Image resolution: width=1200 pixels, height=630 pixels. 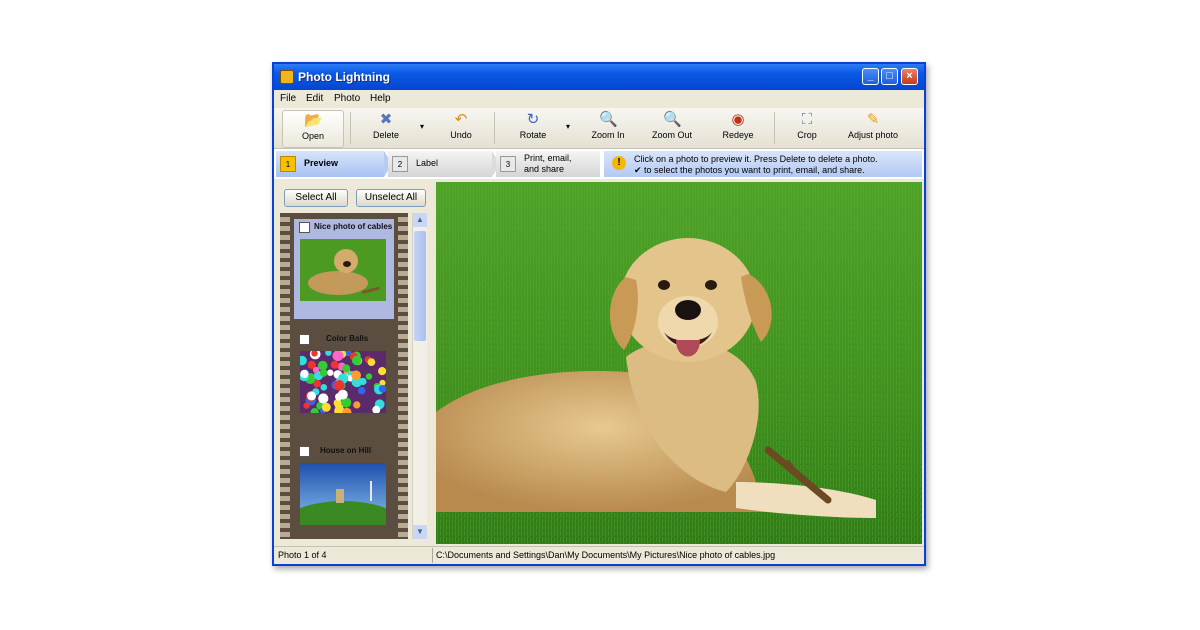 What do you see at coordinates (873, 119) in the screenshot?
I see `adjust-photo-icon: ✎` at bounding box center [873, 119].